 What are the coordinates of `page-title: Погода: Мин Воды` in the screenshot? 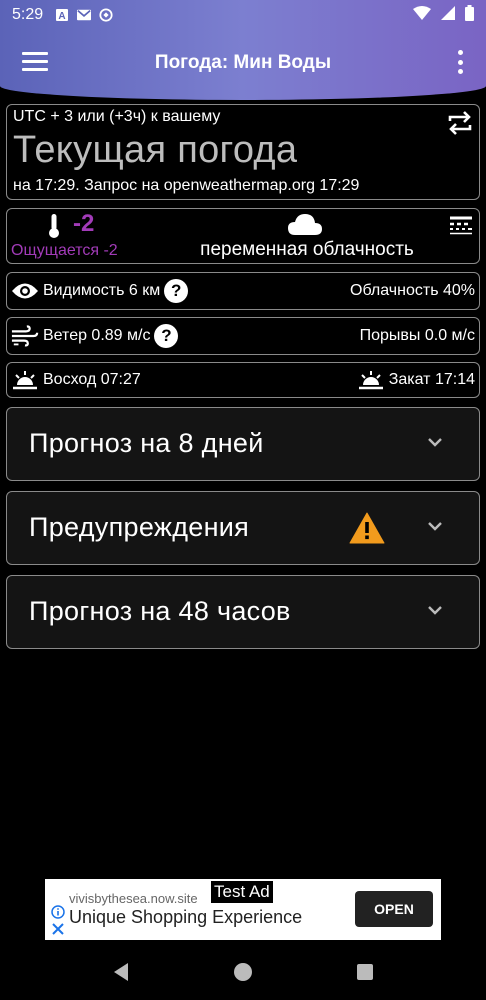 It's located at (243, 62).